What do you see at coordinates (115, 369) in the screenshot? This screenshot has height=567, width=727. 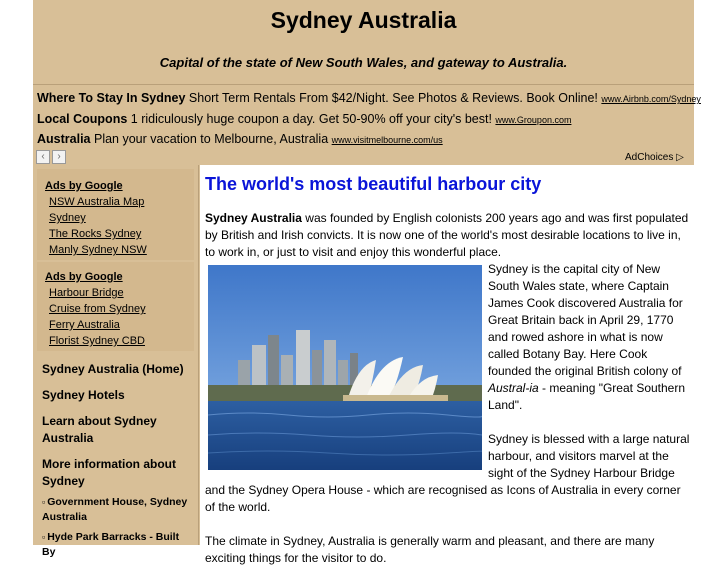 I see `nav-link-home: Sydney Australia (Home)` at bounding box center [115, 369].